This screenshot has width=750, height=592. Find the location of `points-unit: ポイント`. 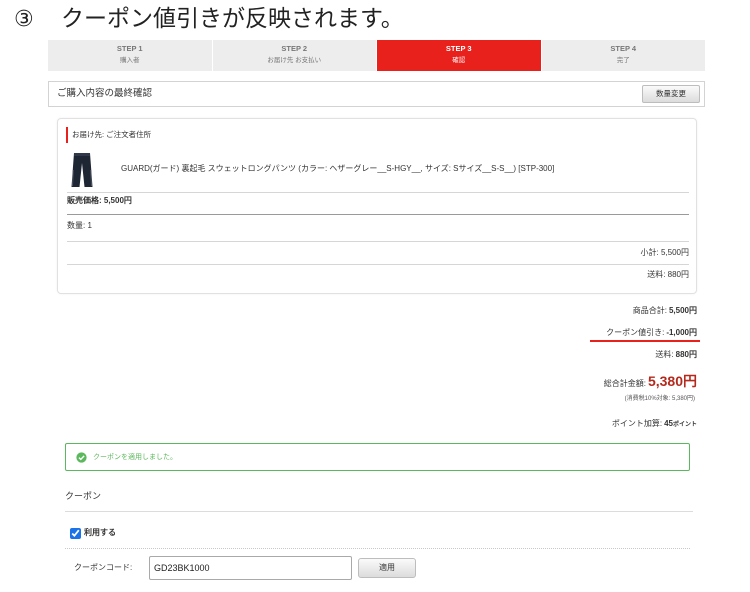

points-unit: ポイント is located at coordinates (684, 425).